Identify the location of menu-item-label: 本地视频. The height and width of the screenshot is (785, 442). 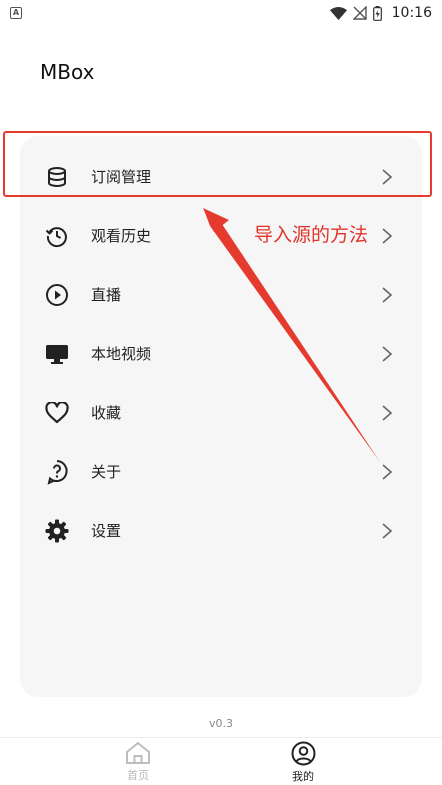
(121, 354).